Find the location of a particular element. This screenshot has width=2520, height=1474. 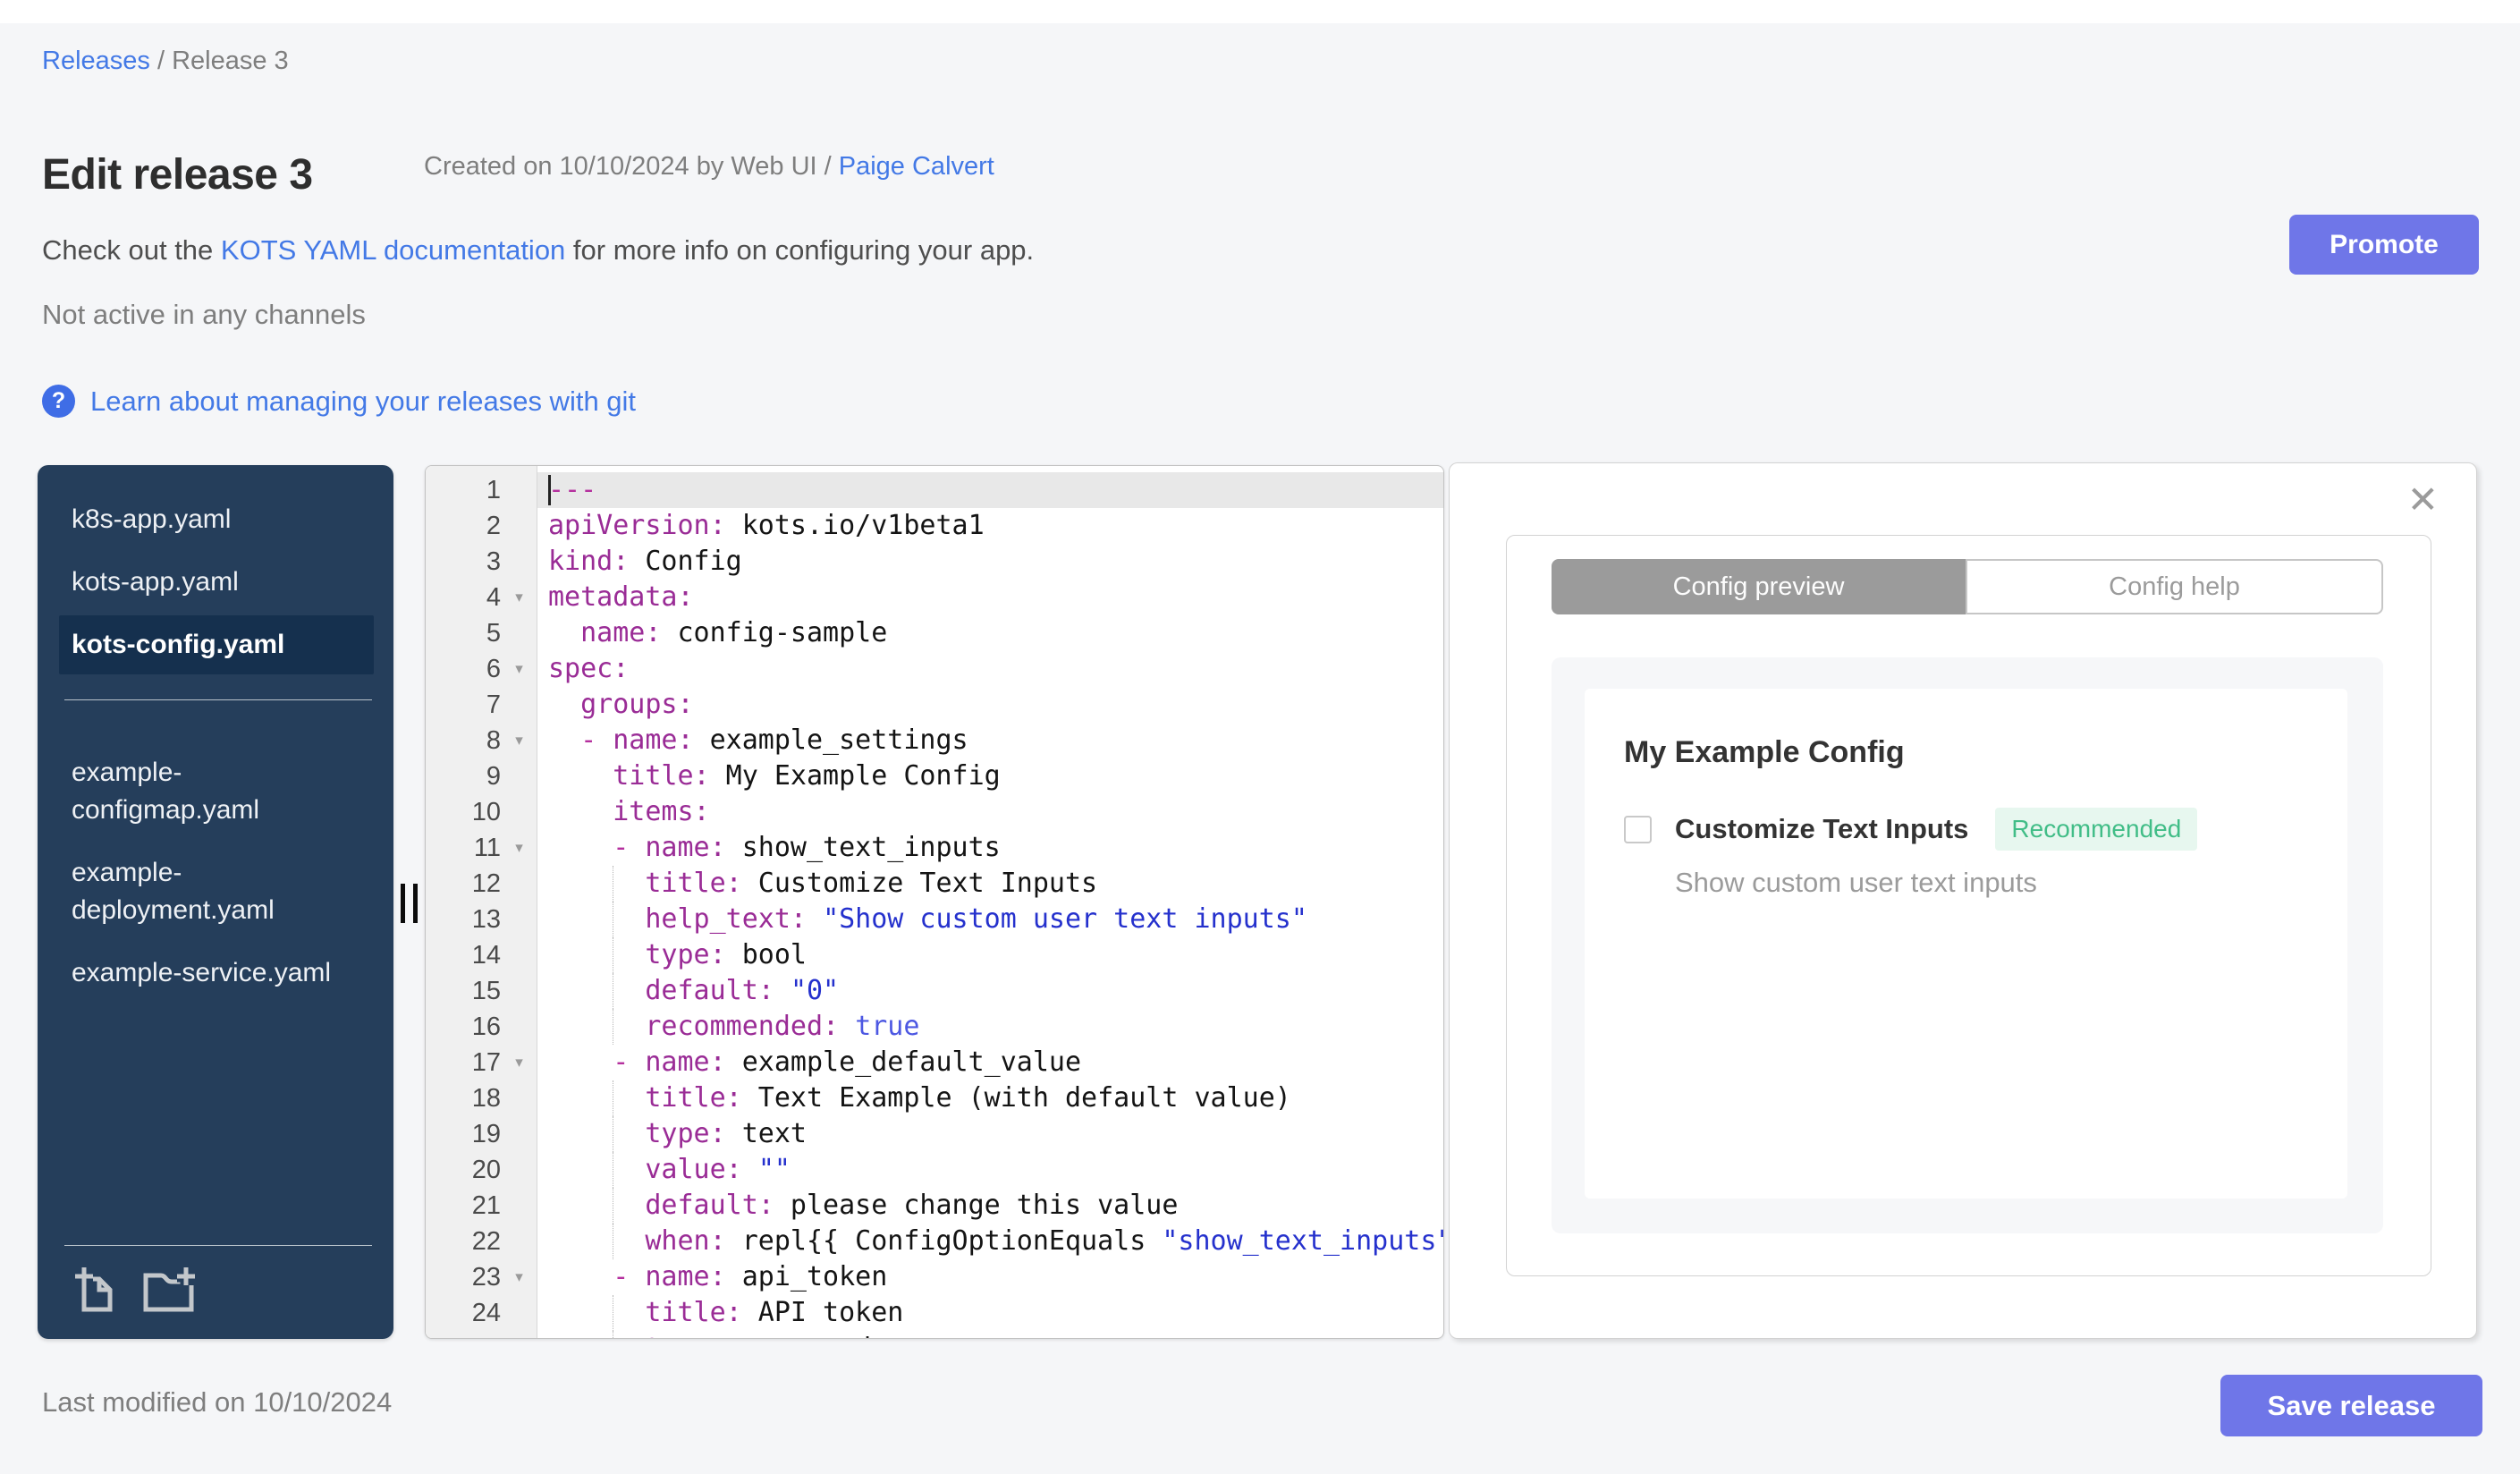

code-line-text: title: My Example Config is located at coordinates (990, 776).